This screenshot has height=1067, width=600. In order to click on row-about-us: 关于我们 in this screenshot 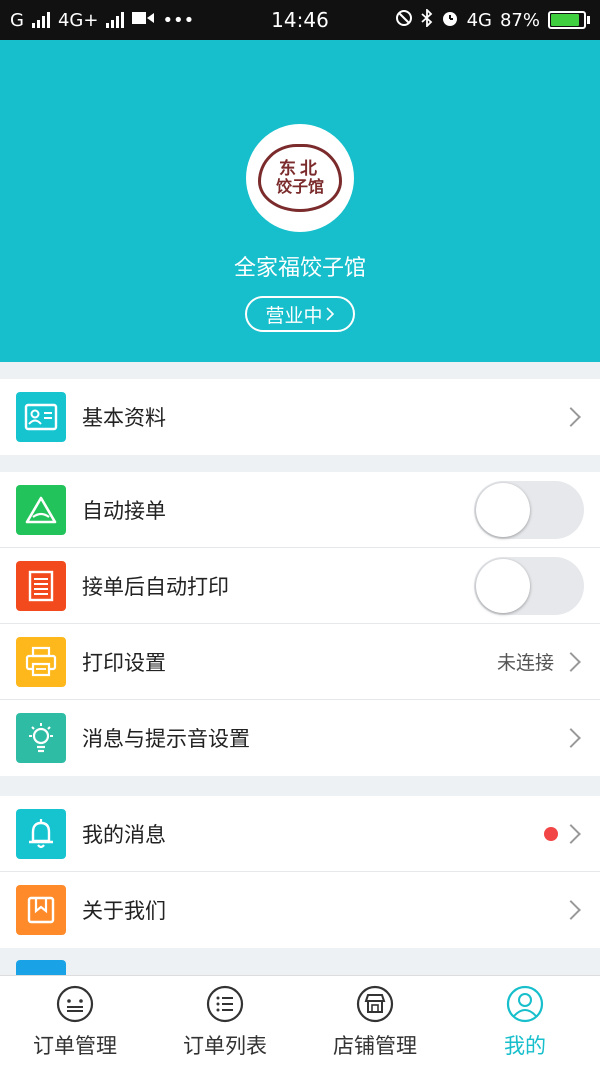, I will do `click(300, 910)`.